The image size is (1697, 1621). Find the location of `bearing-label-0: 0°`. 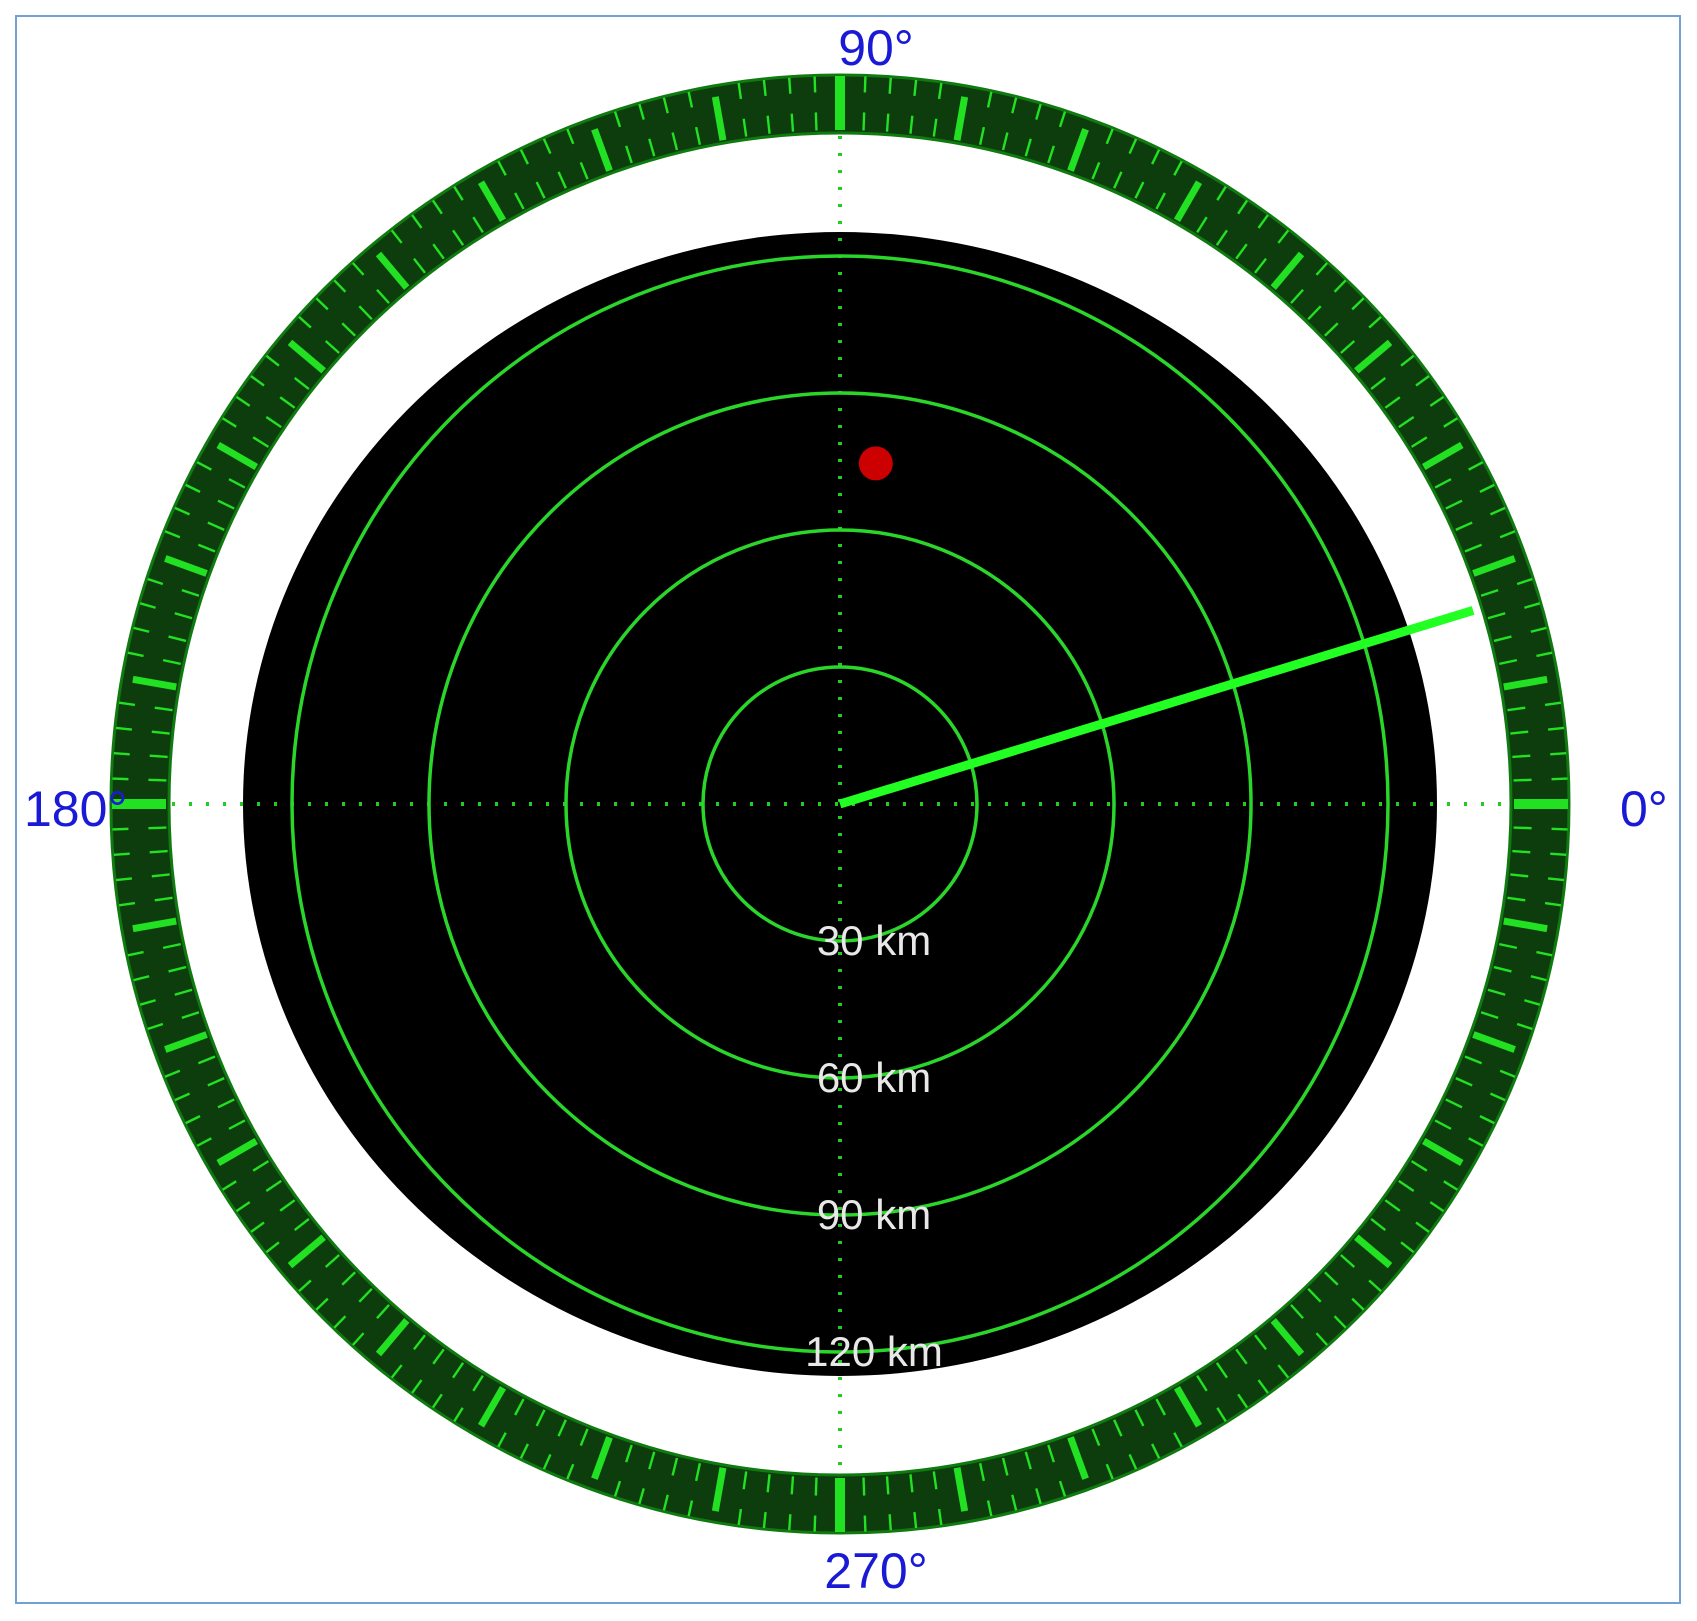

bearing-label-0: 0° is located at coordinates (1644, 809).